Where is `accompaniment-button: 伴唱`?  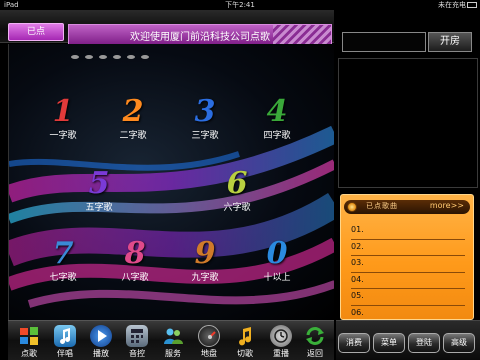
accompaniment-button: 伴唱 is located at coordinates (65, 341).